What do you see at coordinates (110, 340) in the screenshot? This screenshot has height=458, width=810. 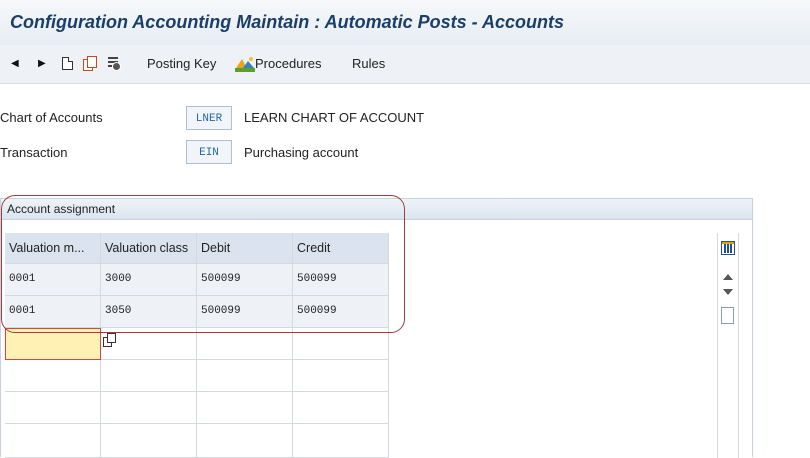 I see `value-help-icon` at bounding box center [110, 340].